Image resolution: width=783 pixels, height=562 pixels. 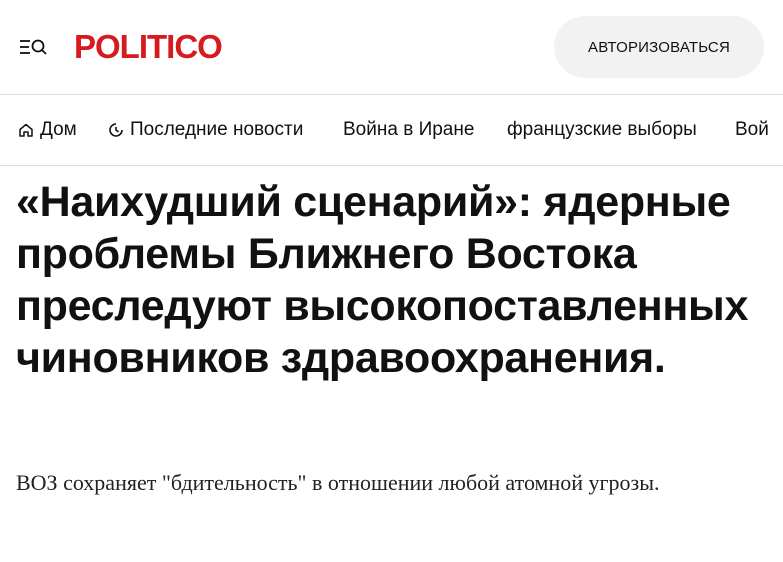 I want to click on nav-item-label: французские выборы, so click(x=602, y=129).